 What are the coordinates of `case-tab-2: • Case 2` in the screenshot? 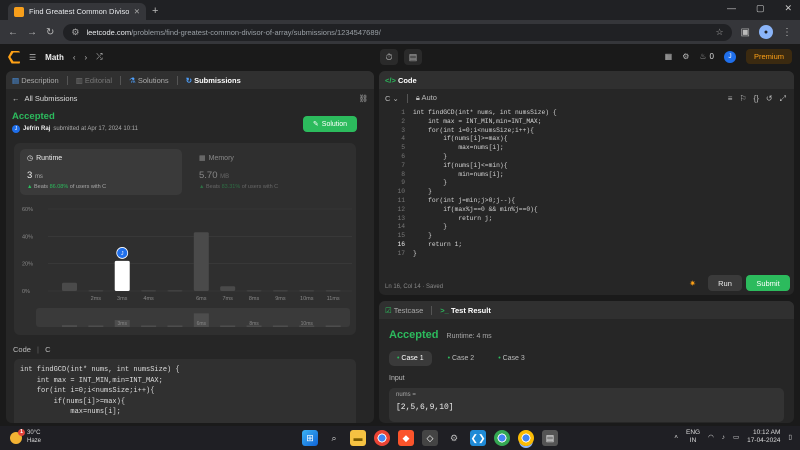 It's located at (461, 358).